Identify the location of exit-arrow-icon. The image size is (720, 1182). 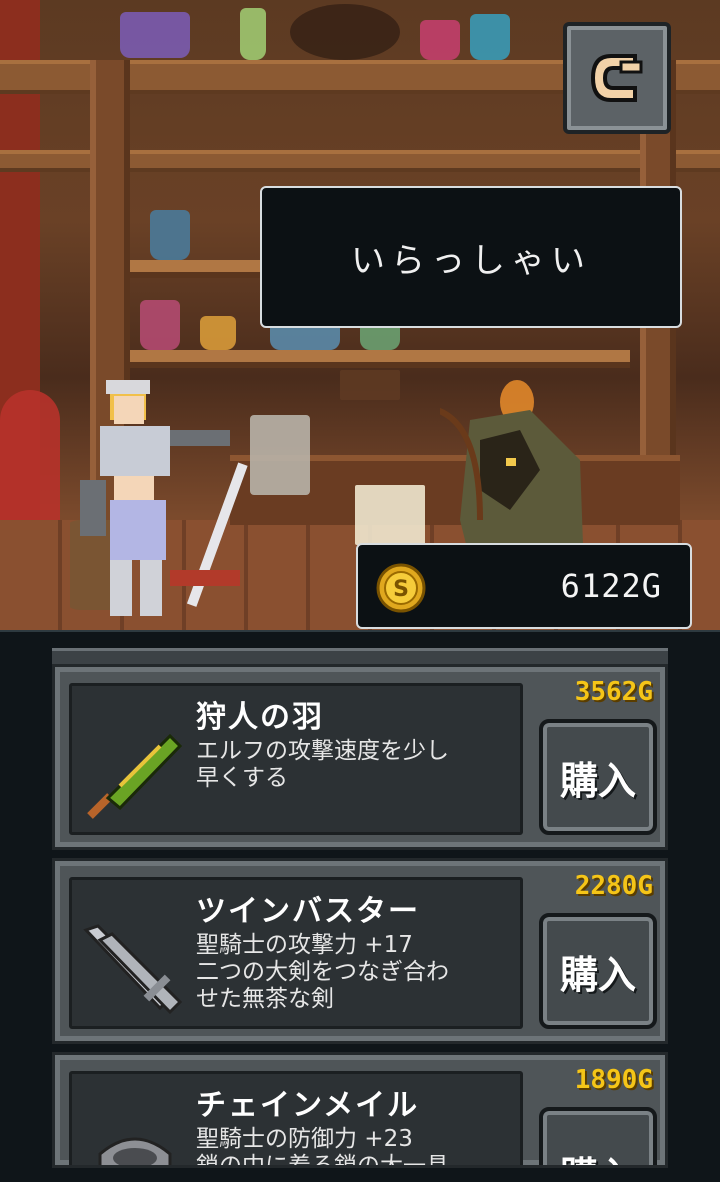
(616, 78).